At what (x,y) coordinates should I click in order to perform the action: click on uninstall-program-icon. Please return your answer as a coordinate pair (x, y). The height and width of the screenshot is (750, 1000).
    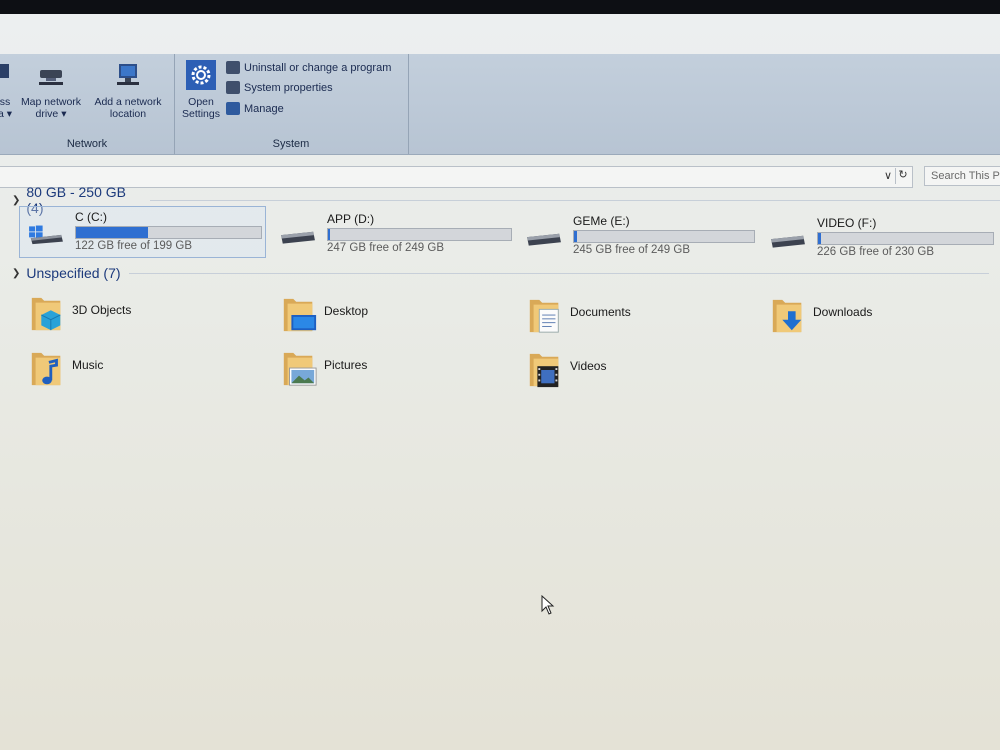
    Looking at the image, I should click on (233, 67).